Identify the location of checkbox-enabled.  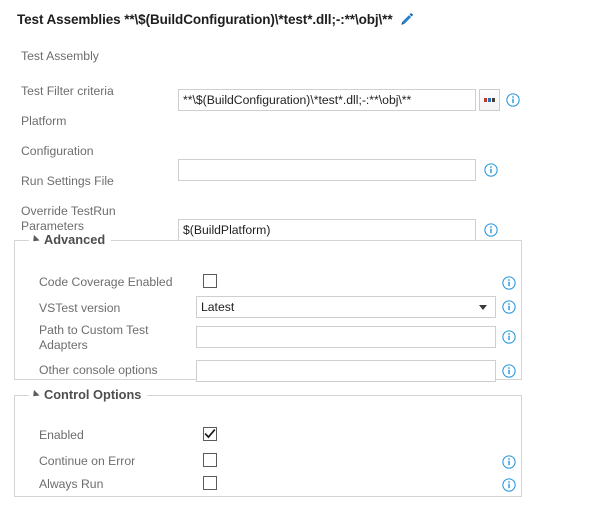
(210, 434).